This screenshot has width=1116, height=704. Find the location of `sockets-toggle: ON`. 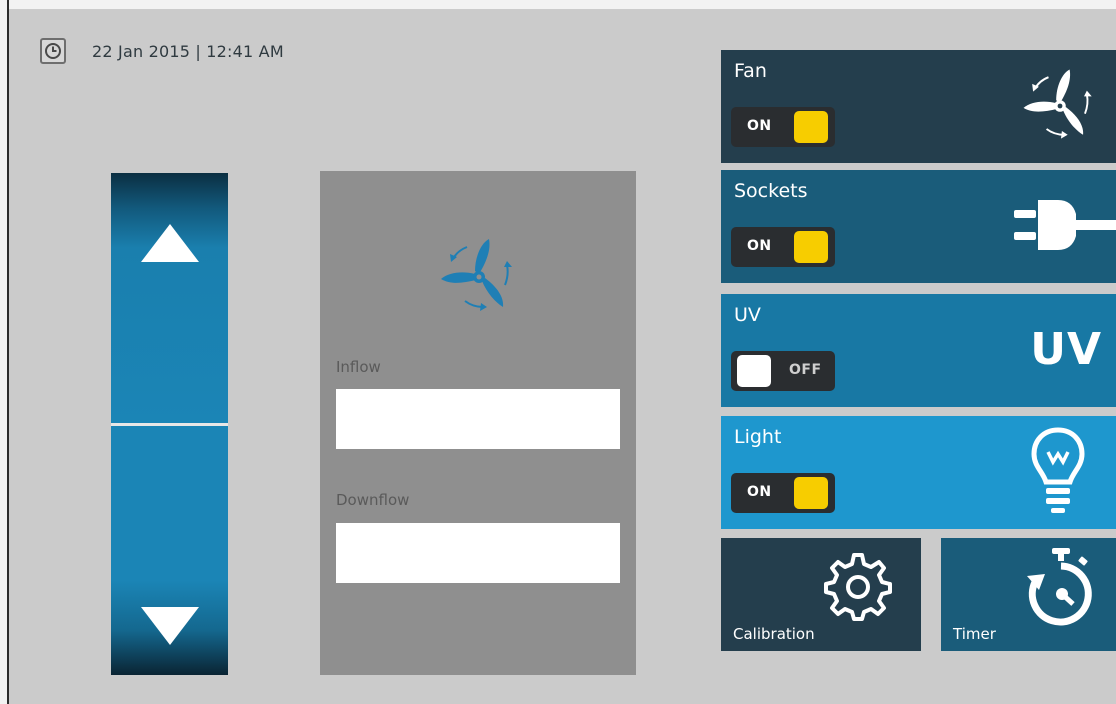

sockets-toggle: ON is located at coordinates (783, 247).